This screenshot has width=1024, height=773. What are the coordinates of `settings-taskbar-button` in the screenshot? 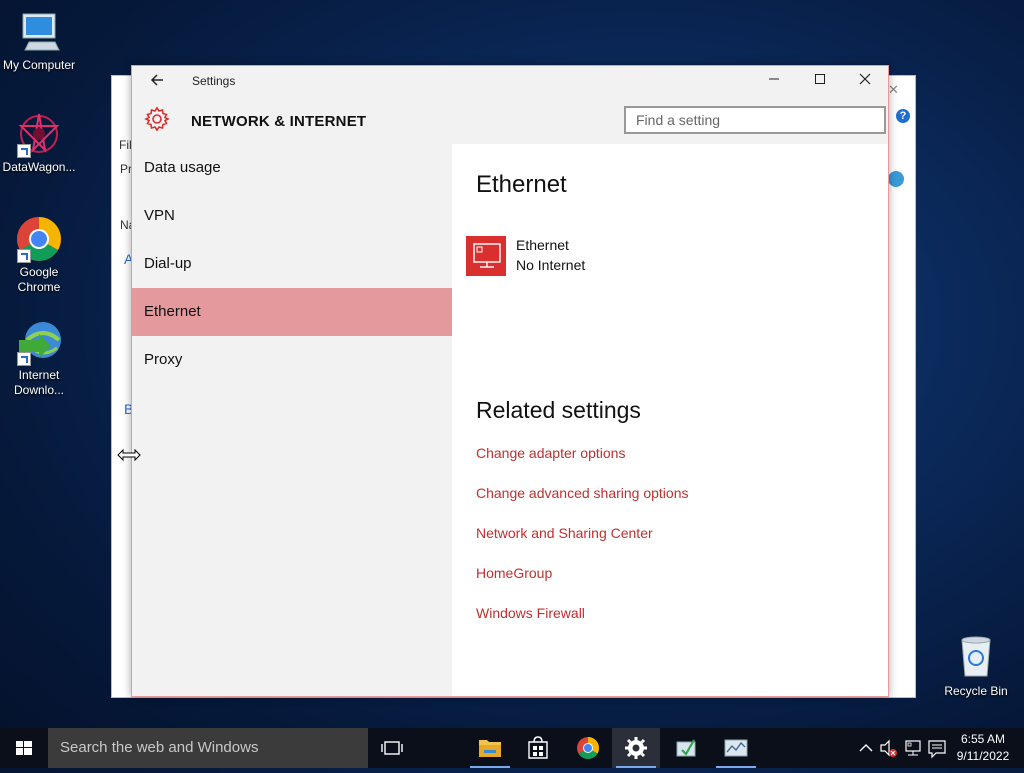 It's located at (636, 748).